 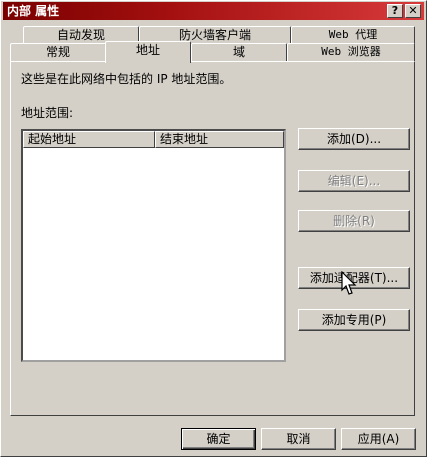 What do you see at coordinates (395, 11) in the screenshot?
I see `help-button: ?` at bounding box center [395, 11].